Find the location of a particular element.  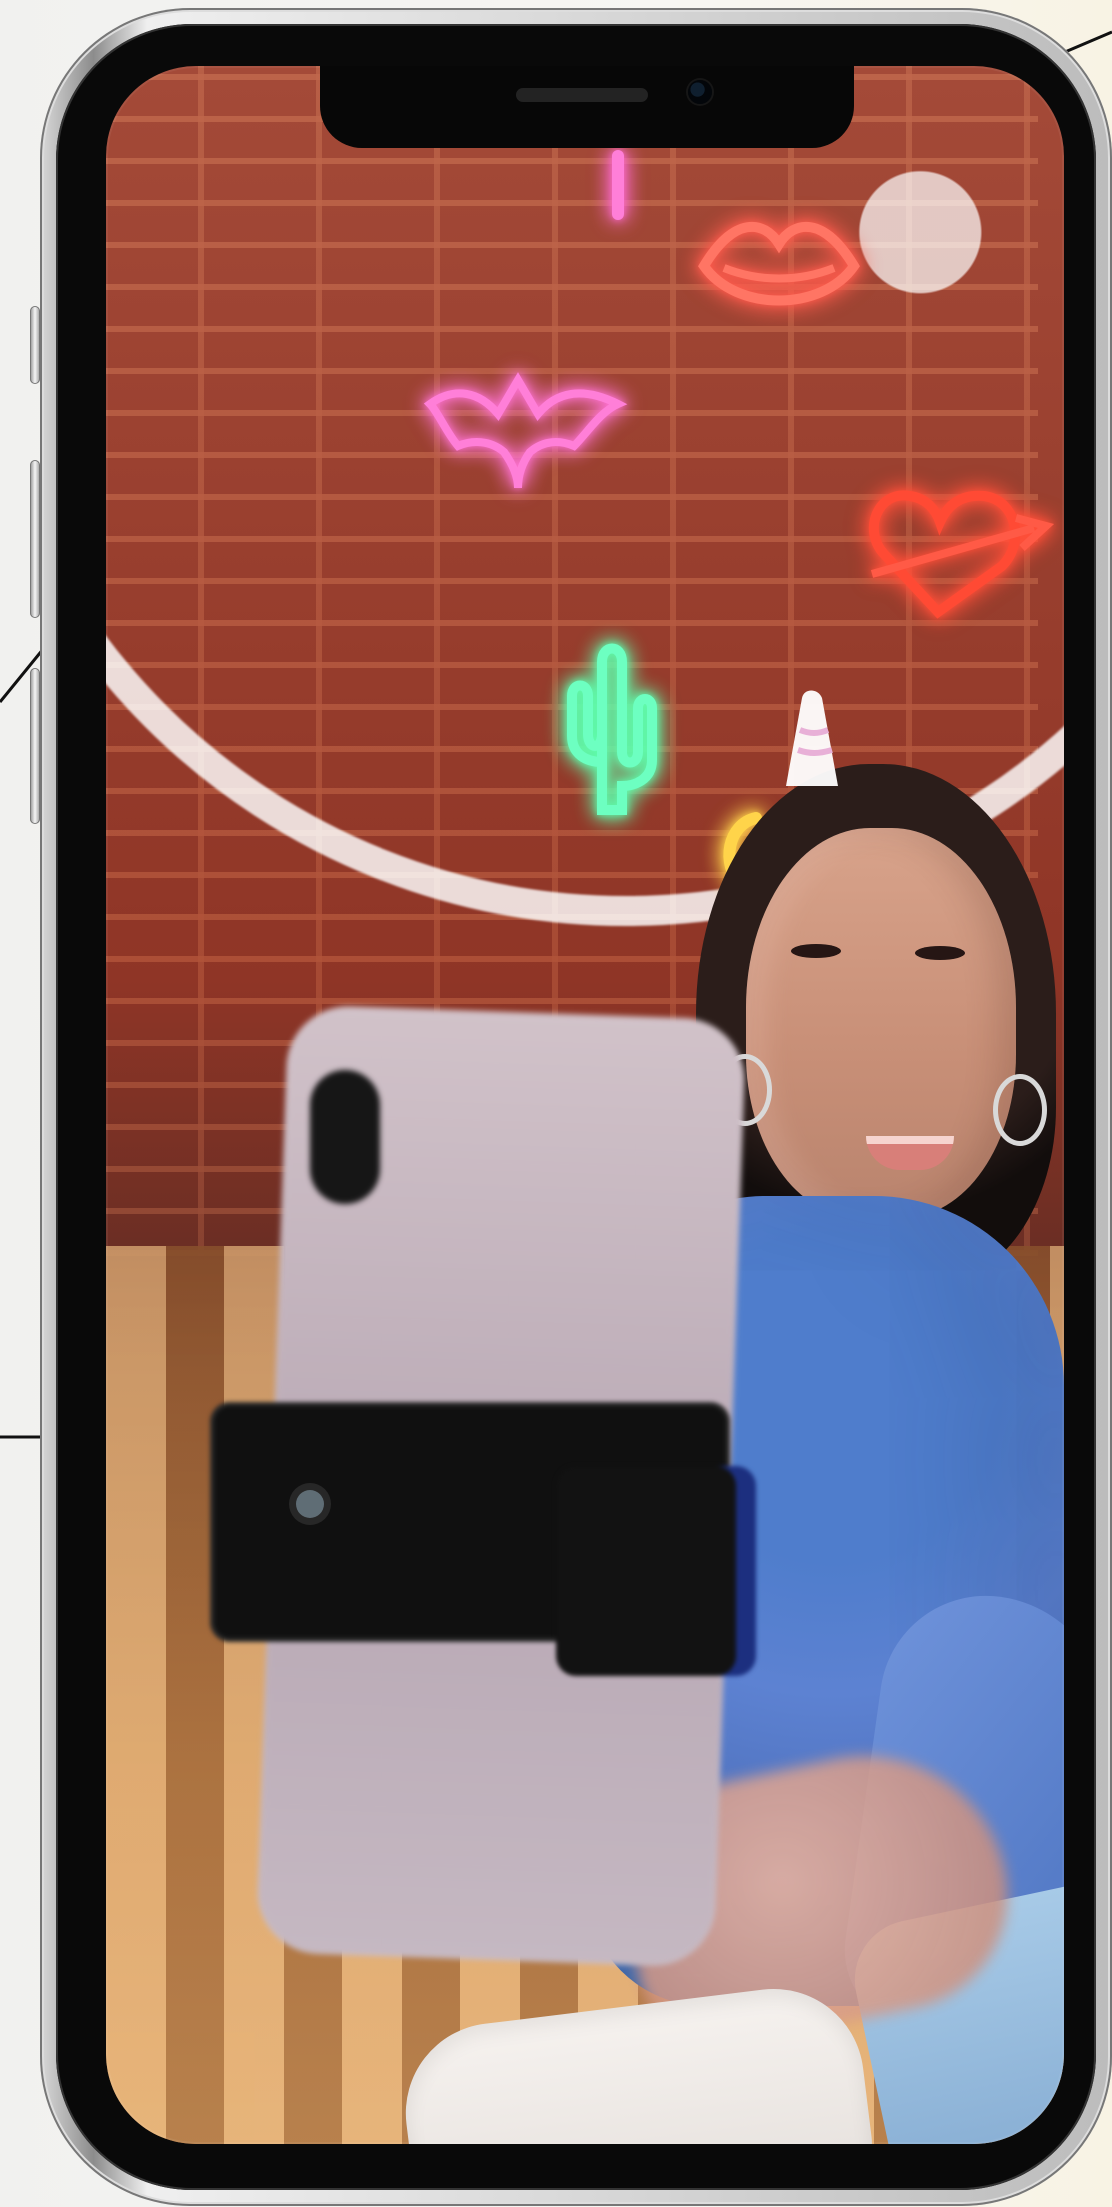

smartphone-camera-module is located at coordinates (345, 1137).